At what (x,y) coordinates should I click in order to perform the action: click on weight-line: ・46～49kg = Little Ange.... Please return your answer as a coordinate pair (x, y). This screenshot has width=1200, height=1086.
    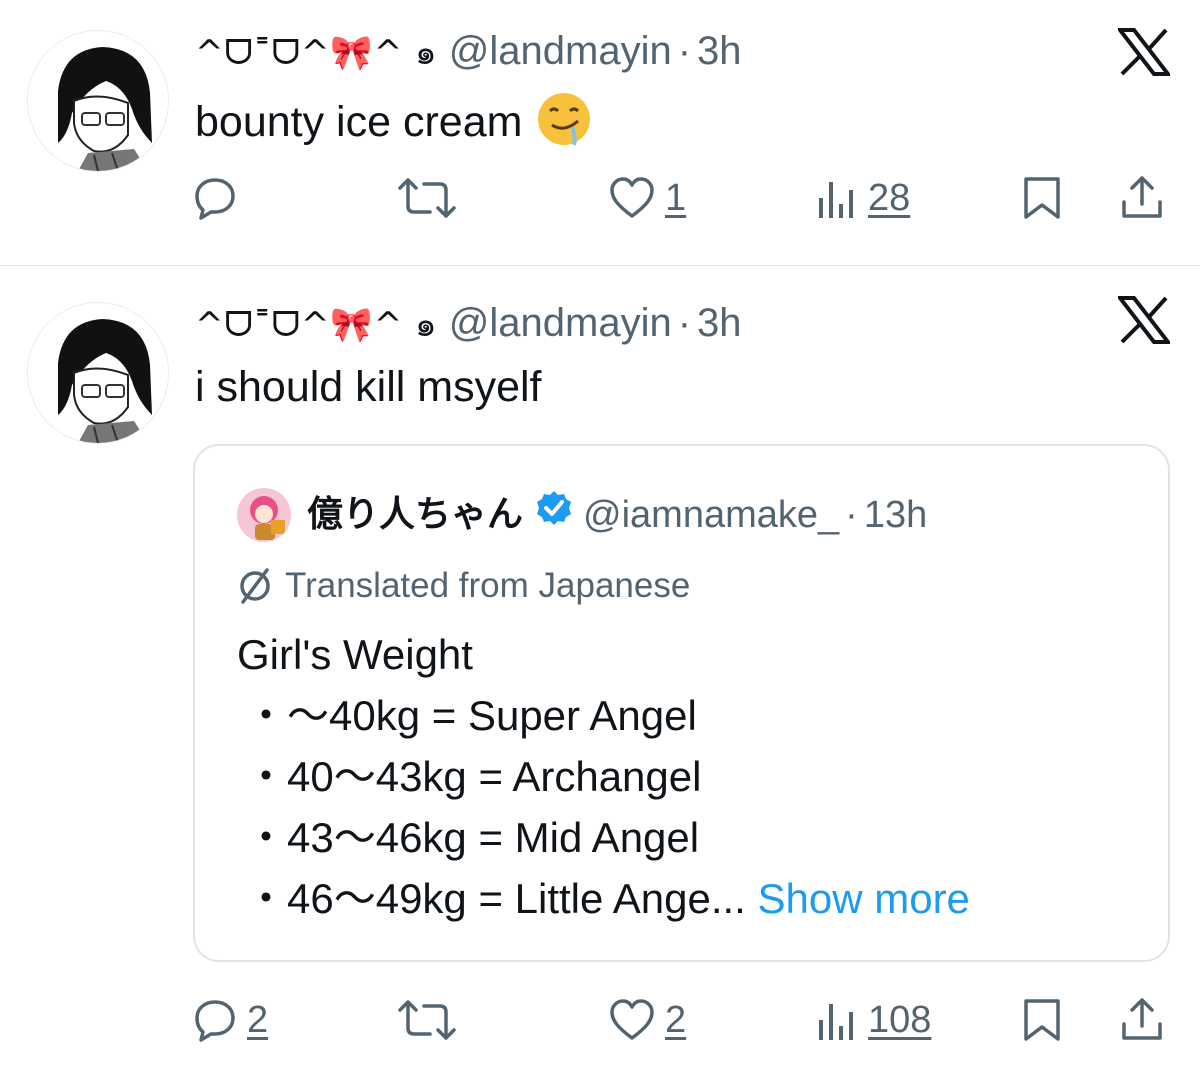
    Looking at the image, I should click on (495, 898).